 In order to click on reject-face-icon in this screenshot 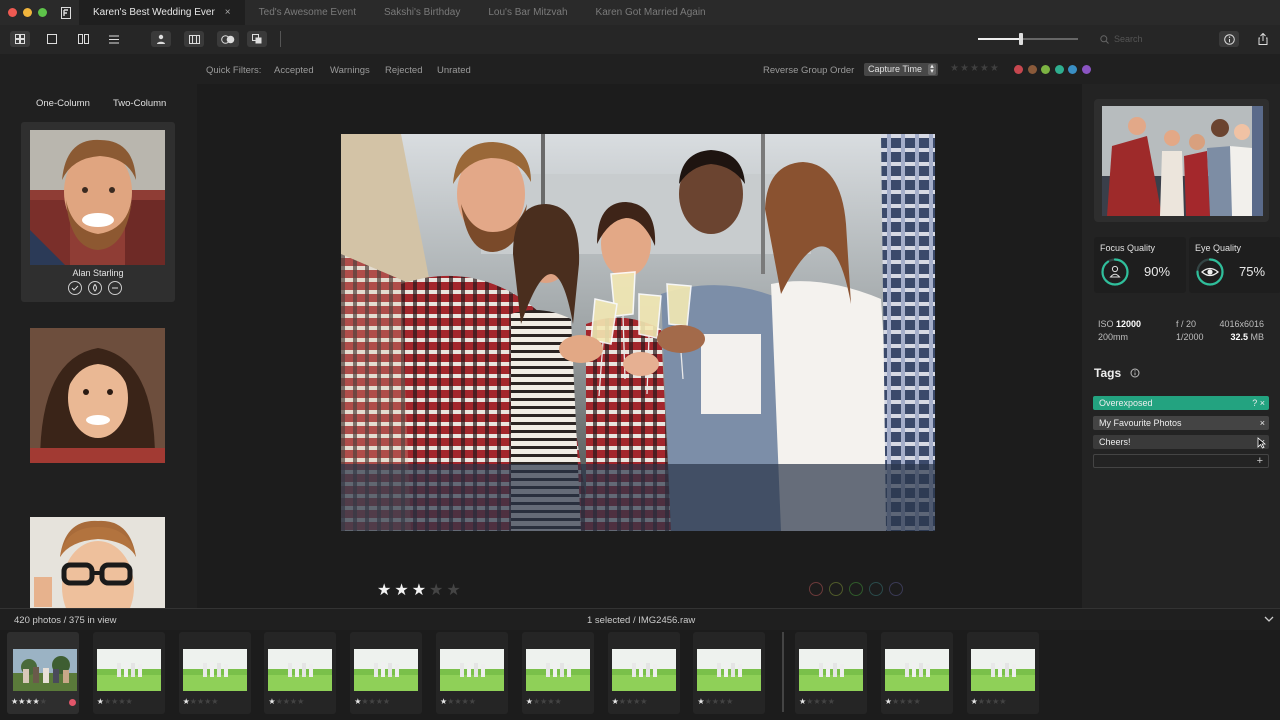, I will do `click(115, 288)`.